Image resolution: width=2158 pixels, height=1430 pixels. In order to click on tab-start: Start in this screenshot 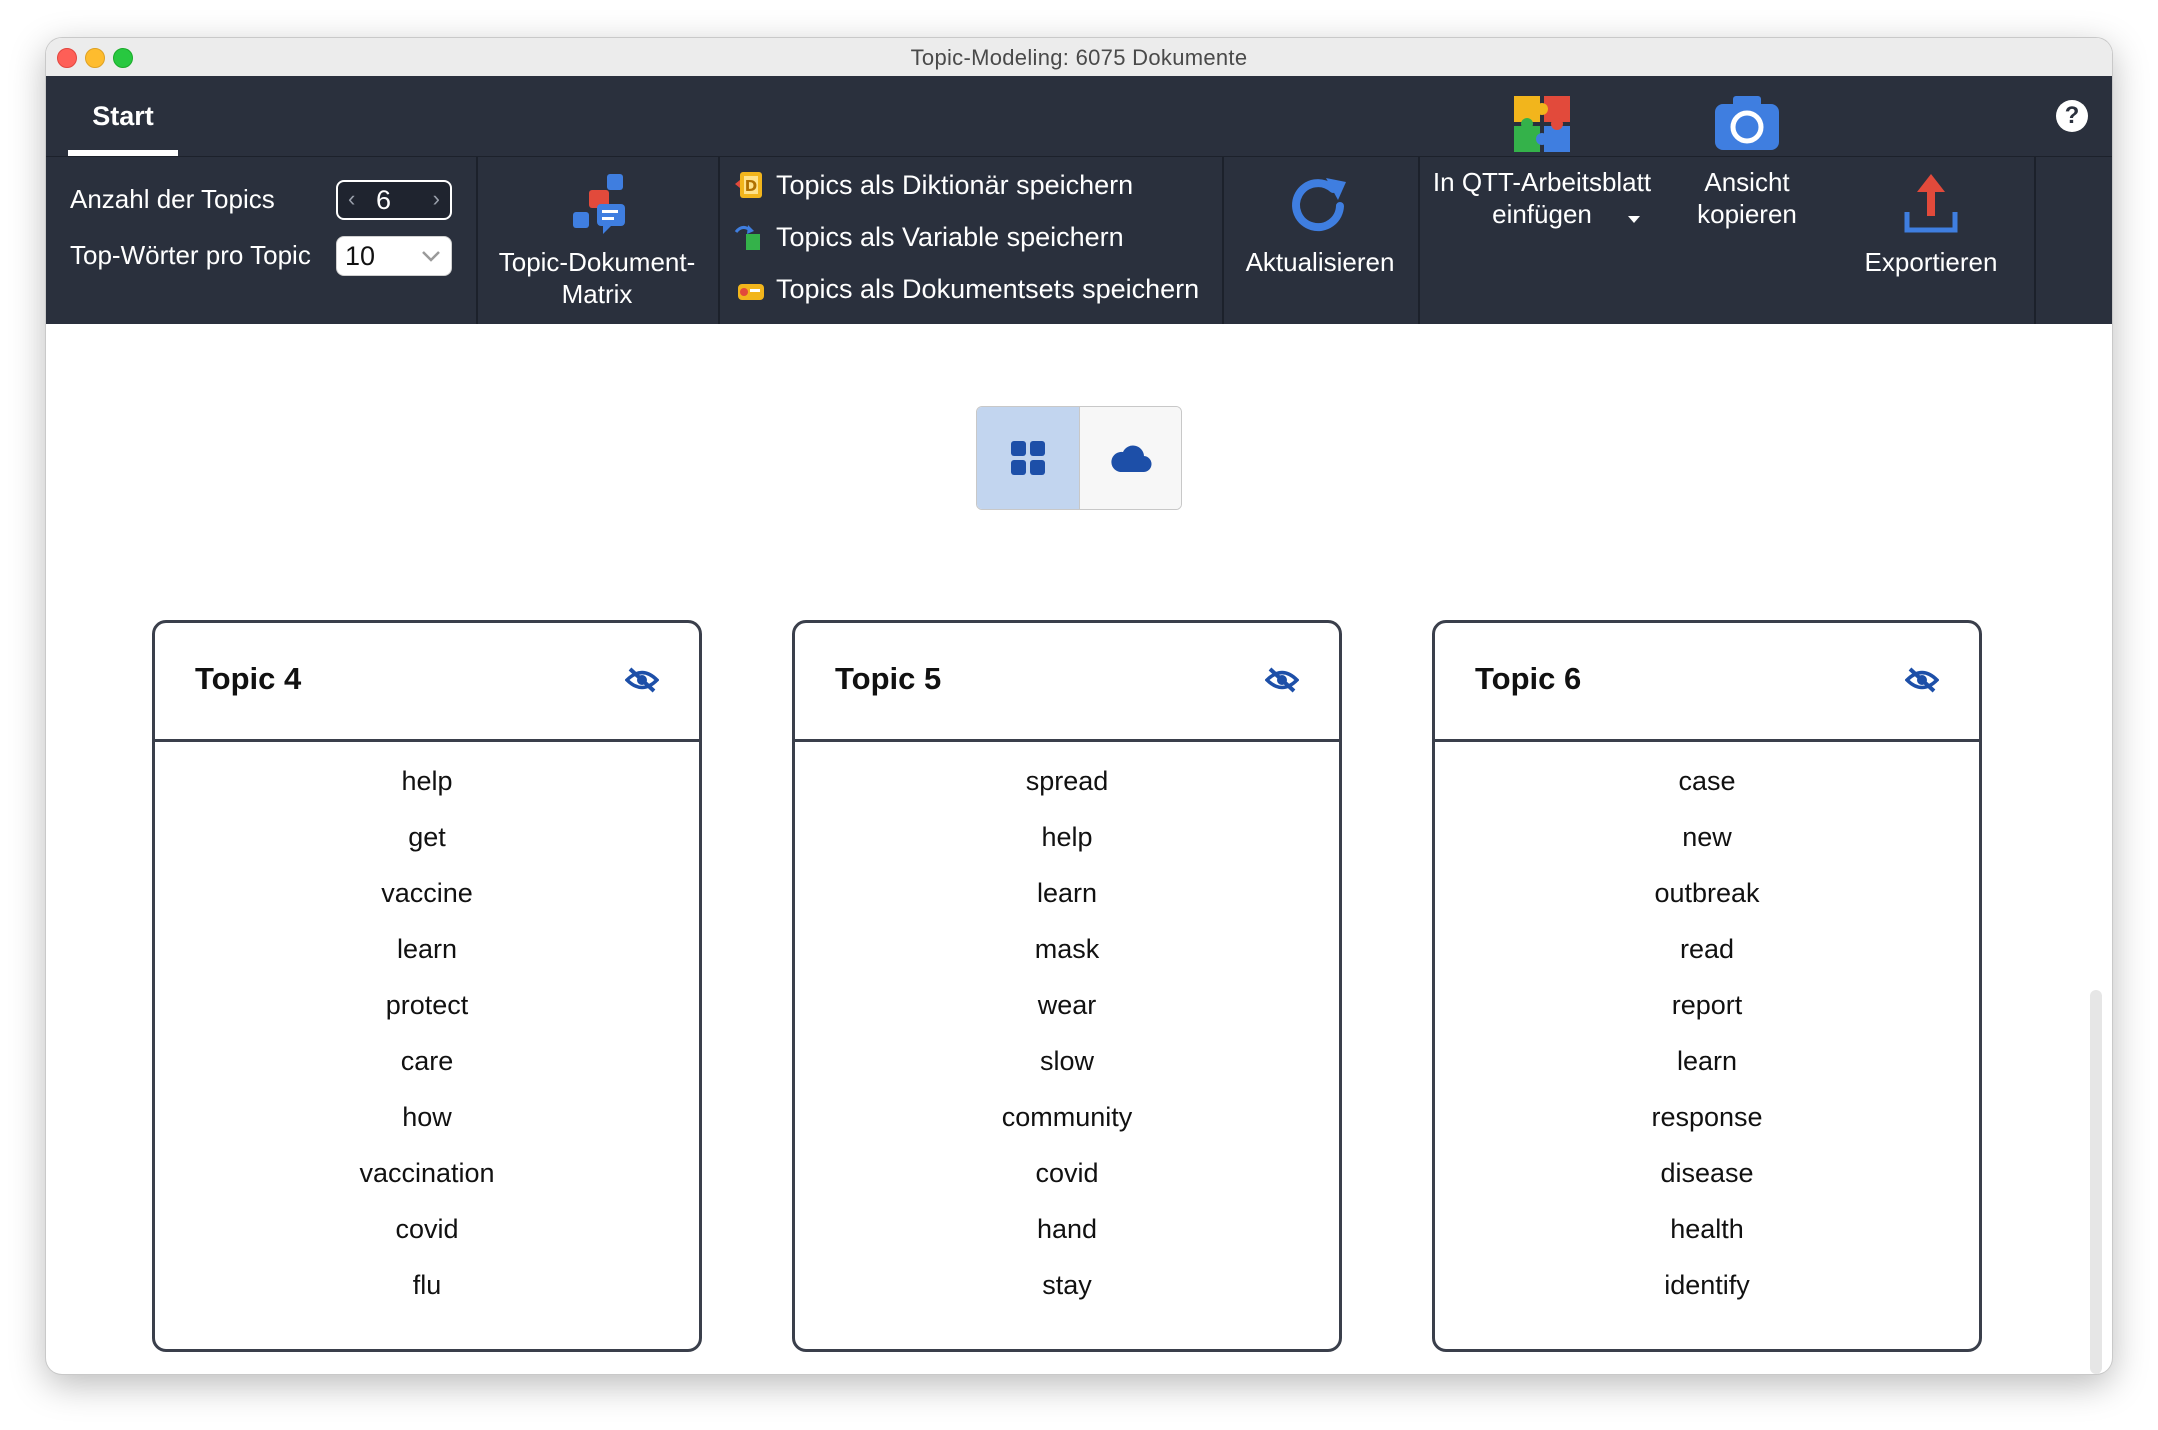, I will do `click(123, 116)`.